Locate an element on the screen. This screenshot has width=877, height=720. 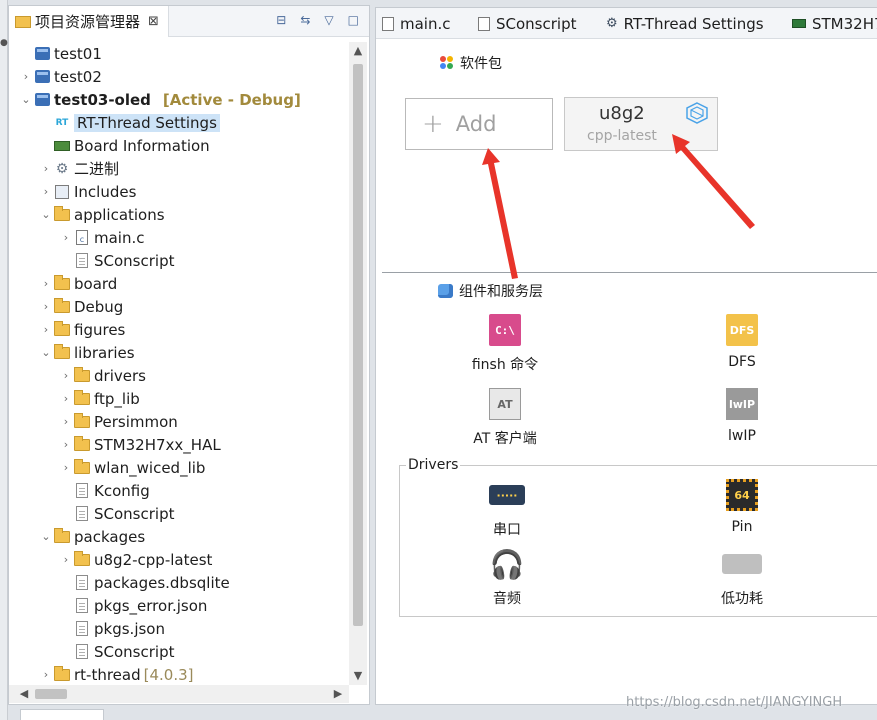
tree-item-board-information: Board Information is located at coordinates (178, 145).